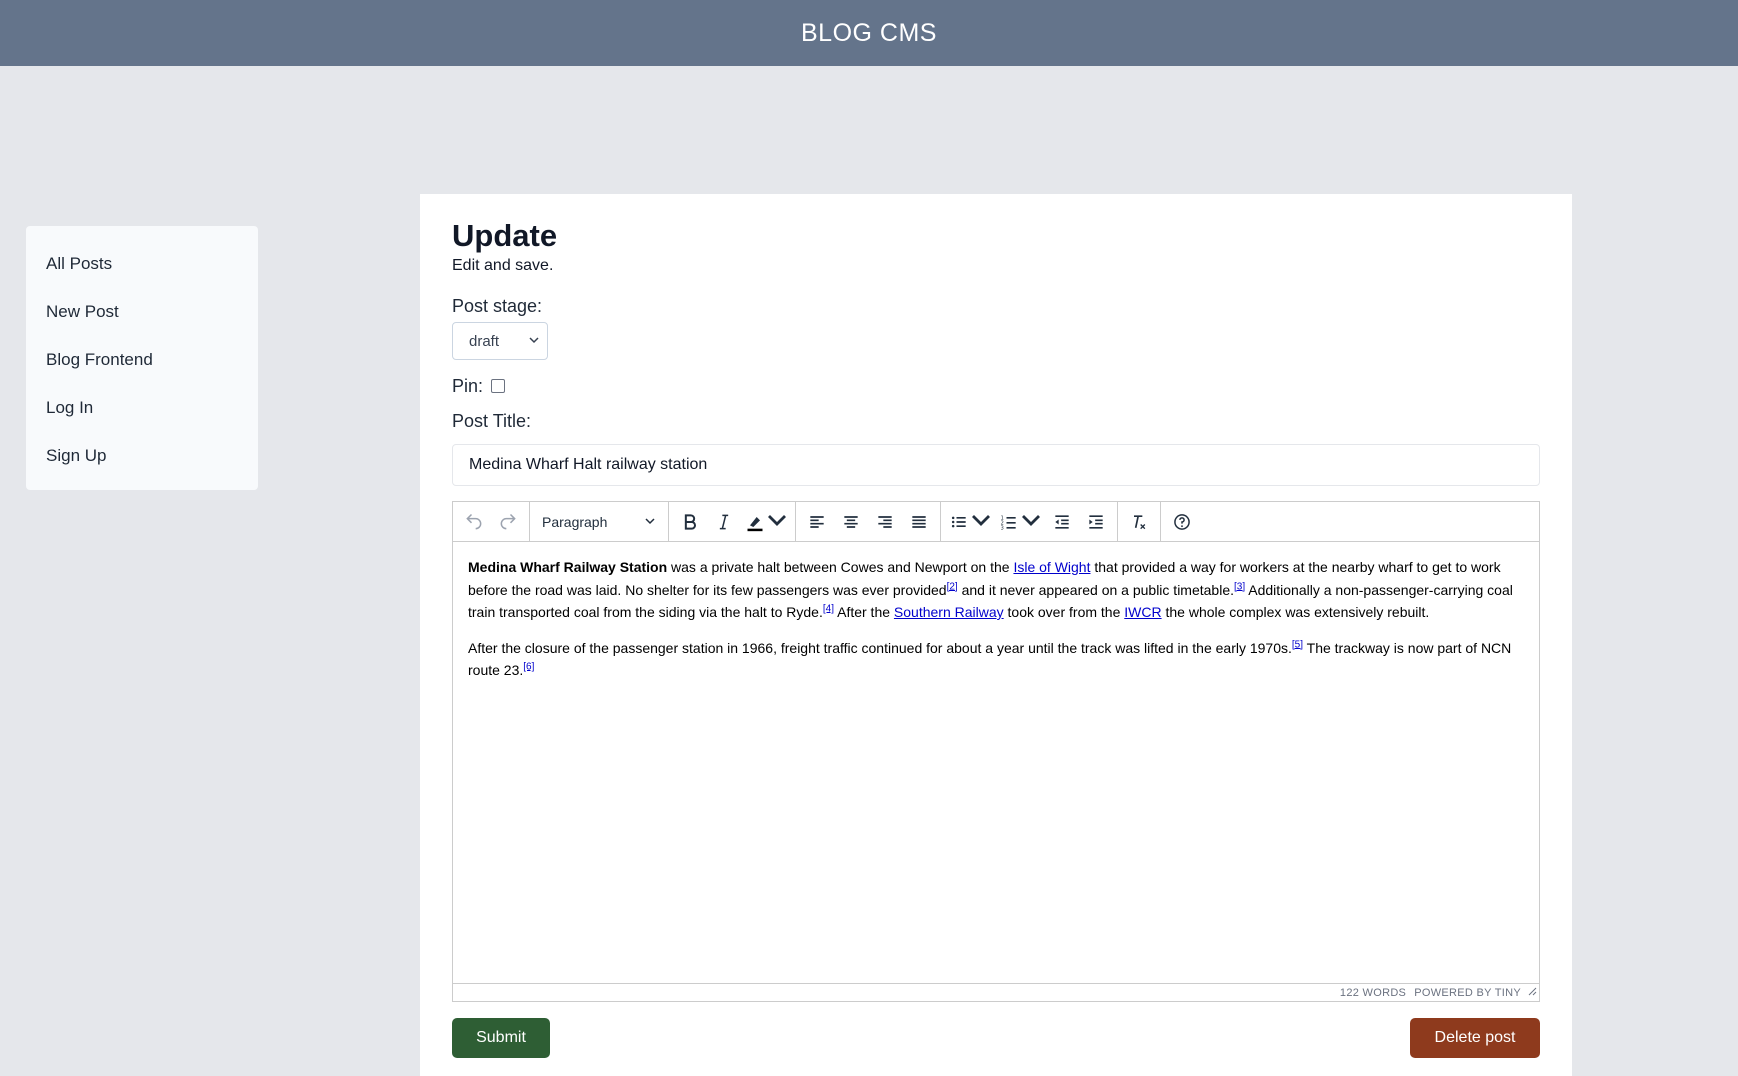 The height and width of the screenshot is (1076, 1738). What do you see at coordinates (970, 522) in the screenshot?
I see `bullet-list-icon` at bounding box center [970, 522].